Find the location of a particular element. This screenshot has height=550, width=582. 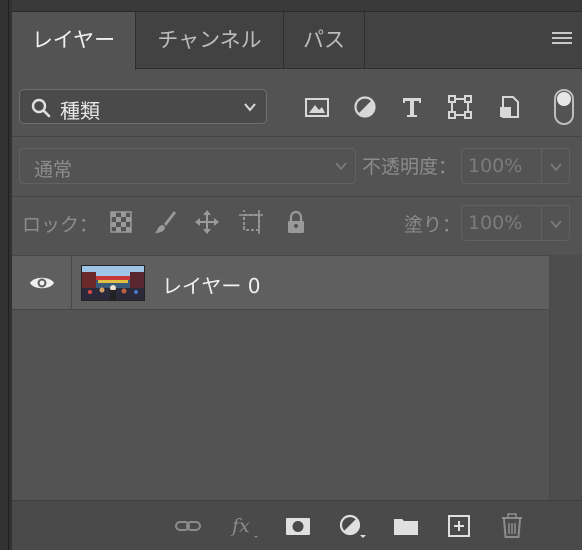

link-layers-icon is located at coordinates (188, 526).